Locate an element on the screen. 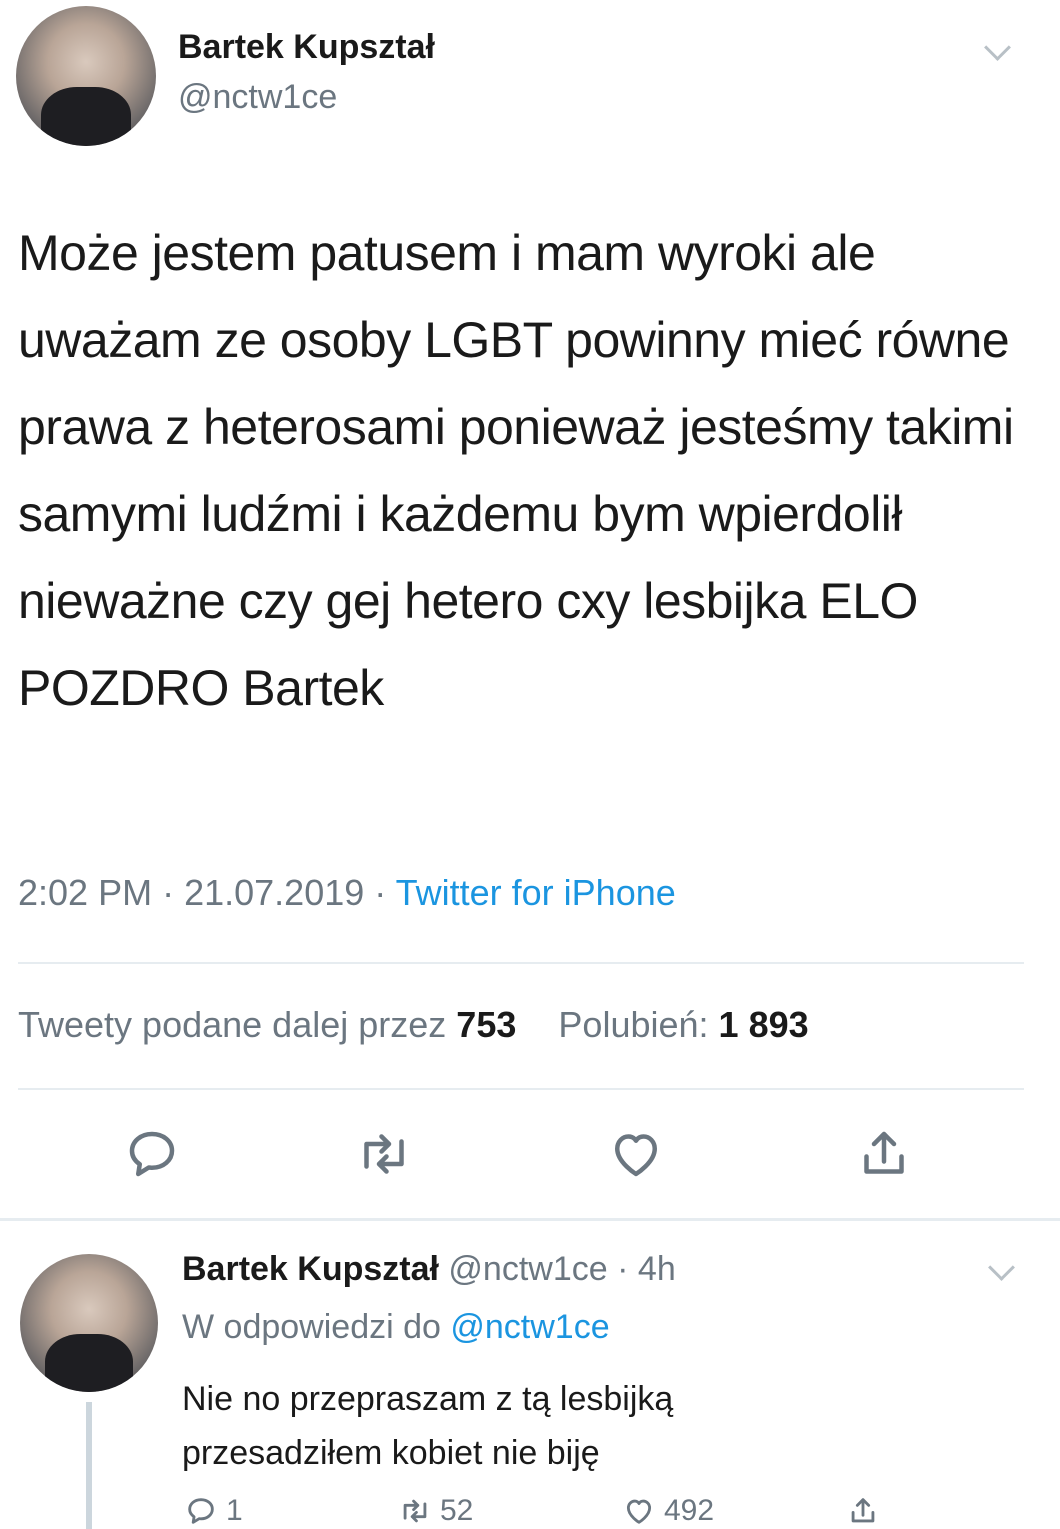  reply-share-button is located at coordinates (863, 1511).